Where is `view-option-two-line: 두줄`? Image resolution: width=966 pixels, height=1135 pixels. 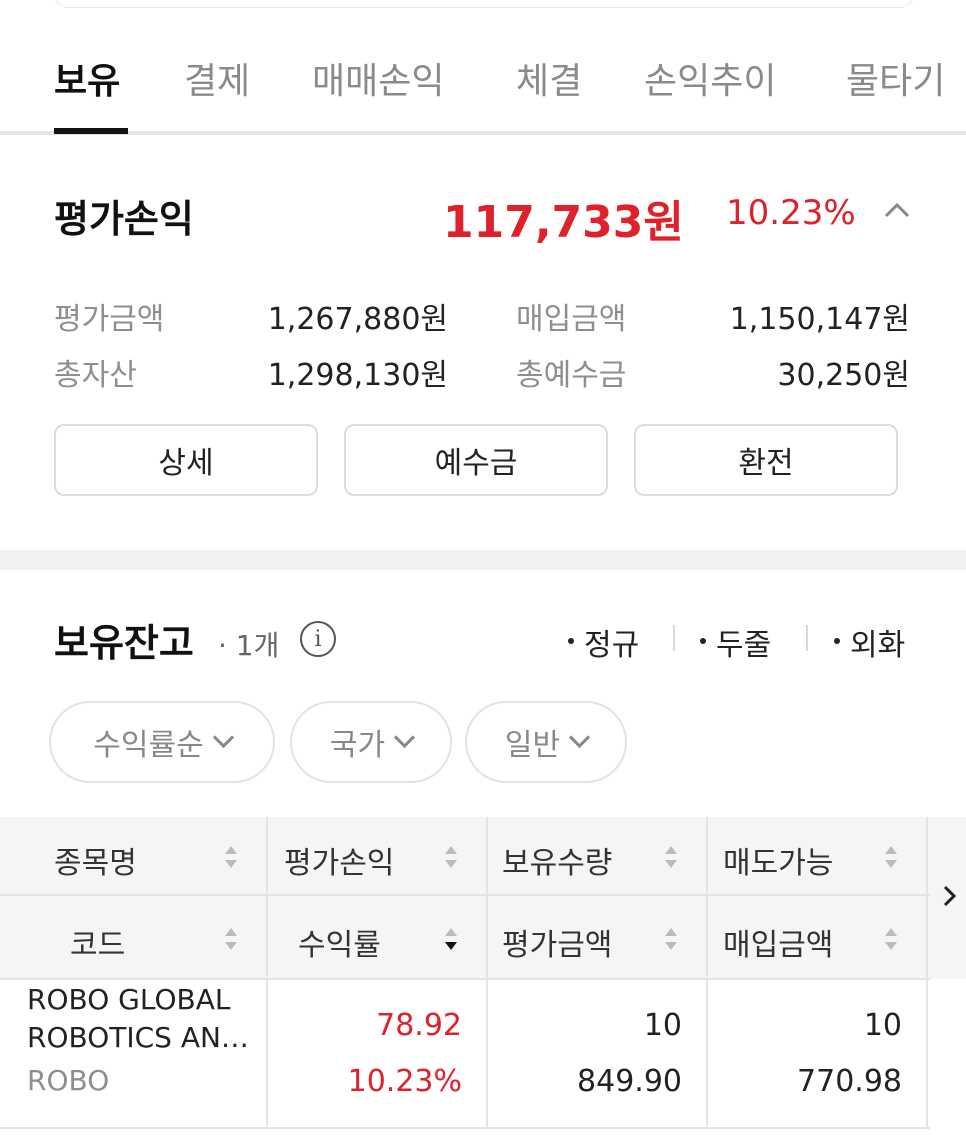
view-option-two-line: 두줄 is located at coordinates (735, 642).